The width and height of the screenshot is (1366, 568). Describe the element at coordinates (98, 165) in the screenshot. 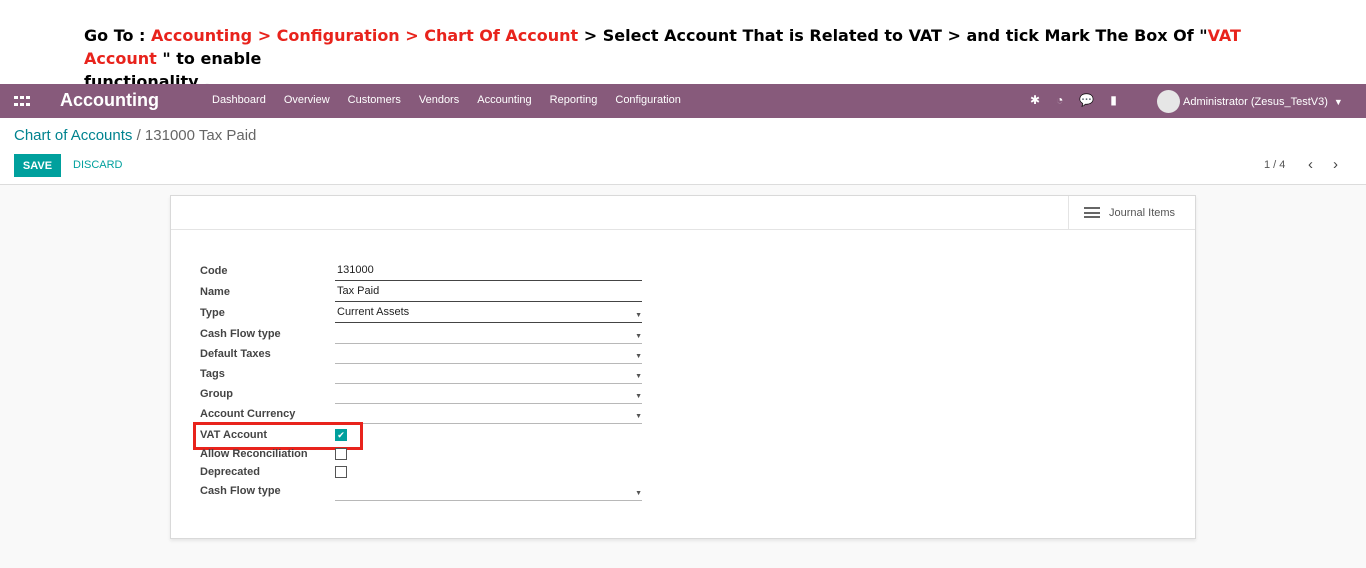

I see `discard-button: DISCARD` at that location.